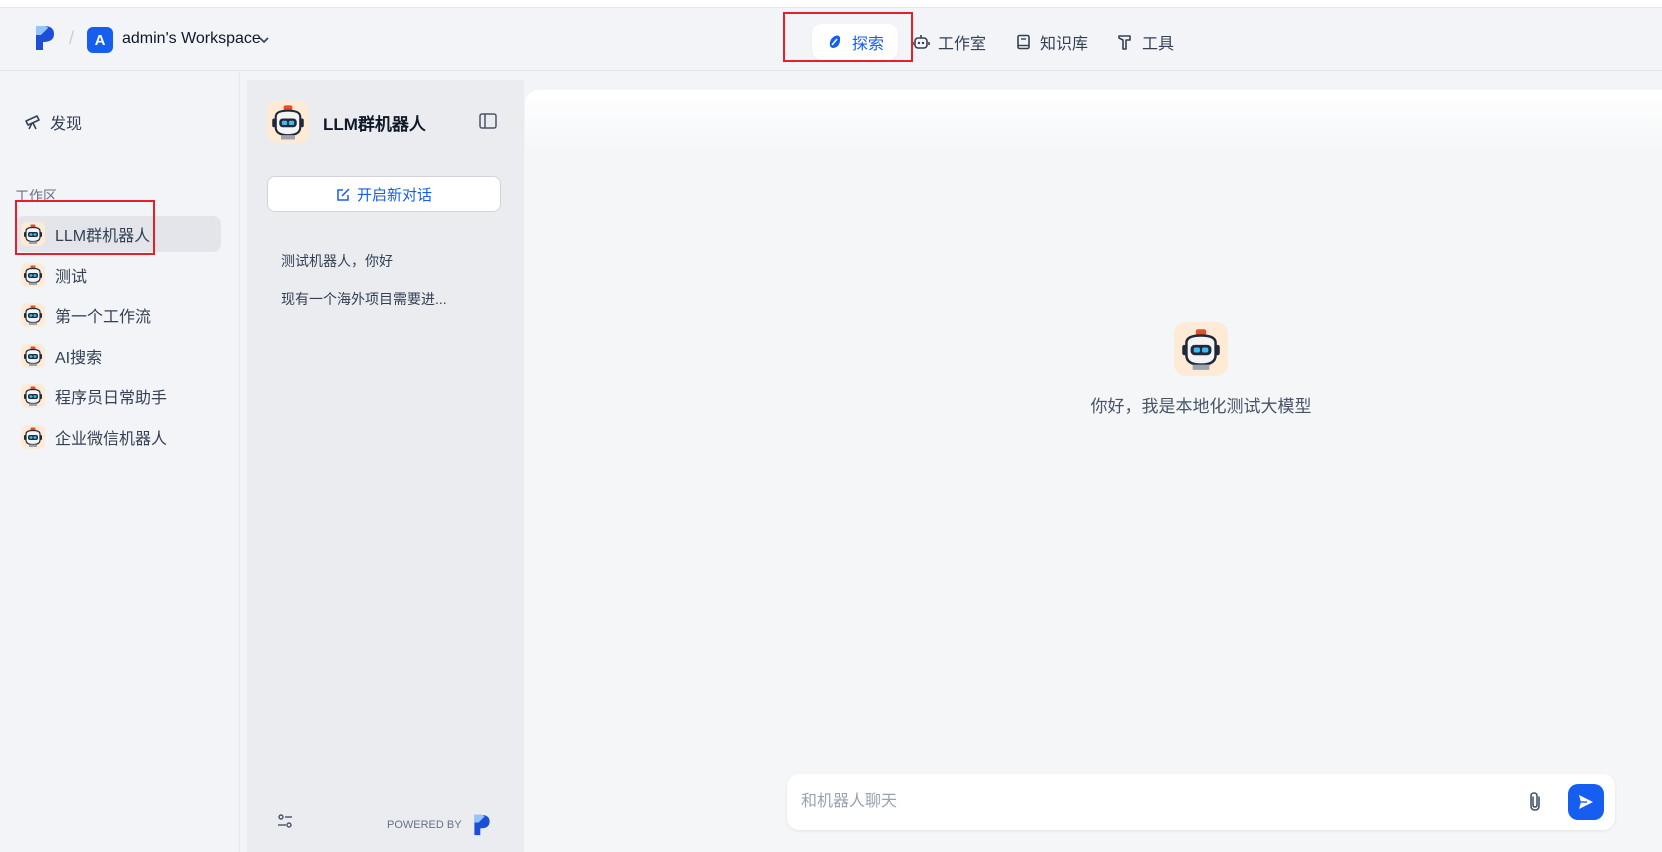  What do you see at coordinates (32, 122) in the screenshot?
I see `telescope-icon` at bounding box center [32, 122].